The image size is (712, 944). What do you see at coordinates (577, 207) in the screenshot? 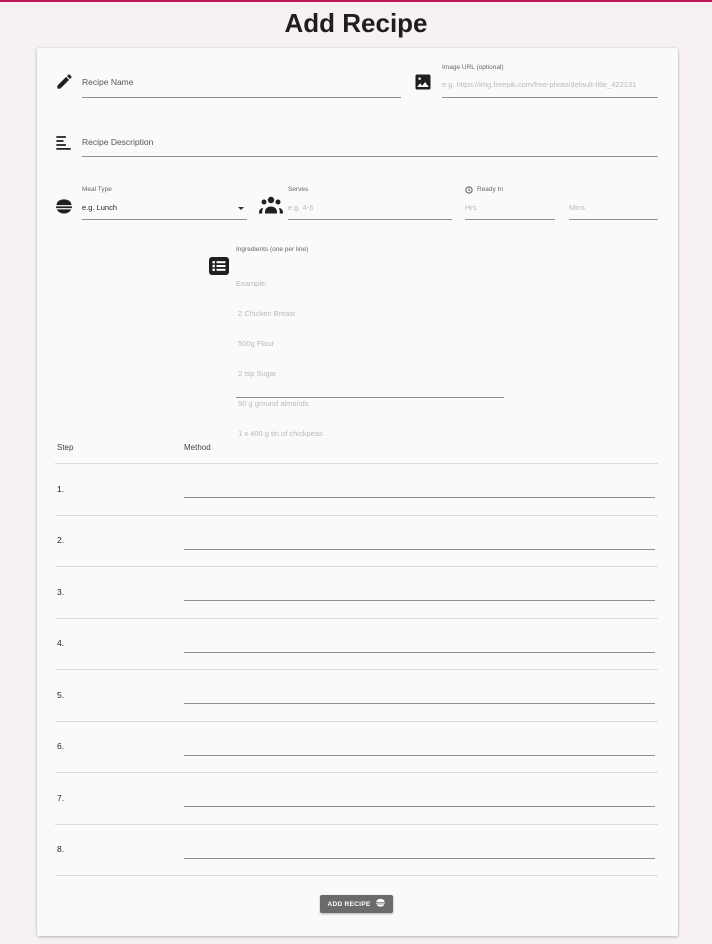
I see `mins-placeholder: Mins` at bounding box center [577, 207].